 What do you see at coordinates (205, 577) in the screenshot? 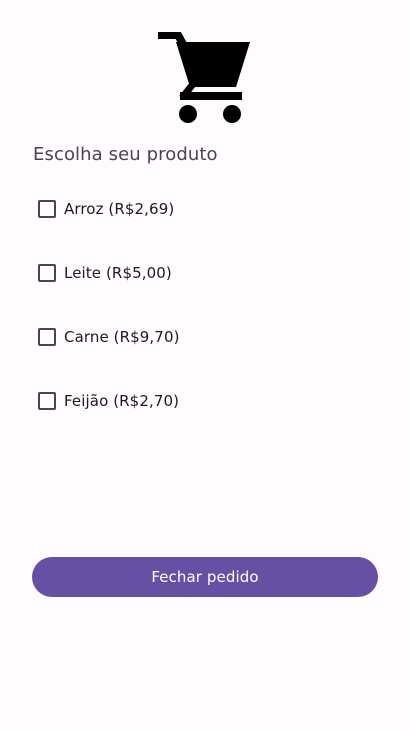
I see `close-order-button: Fechar pedido` at bounding box center [205, 577].